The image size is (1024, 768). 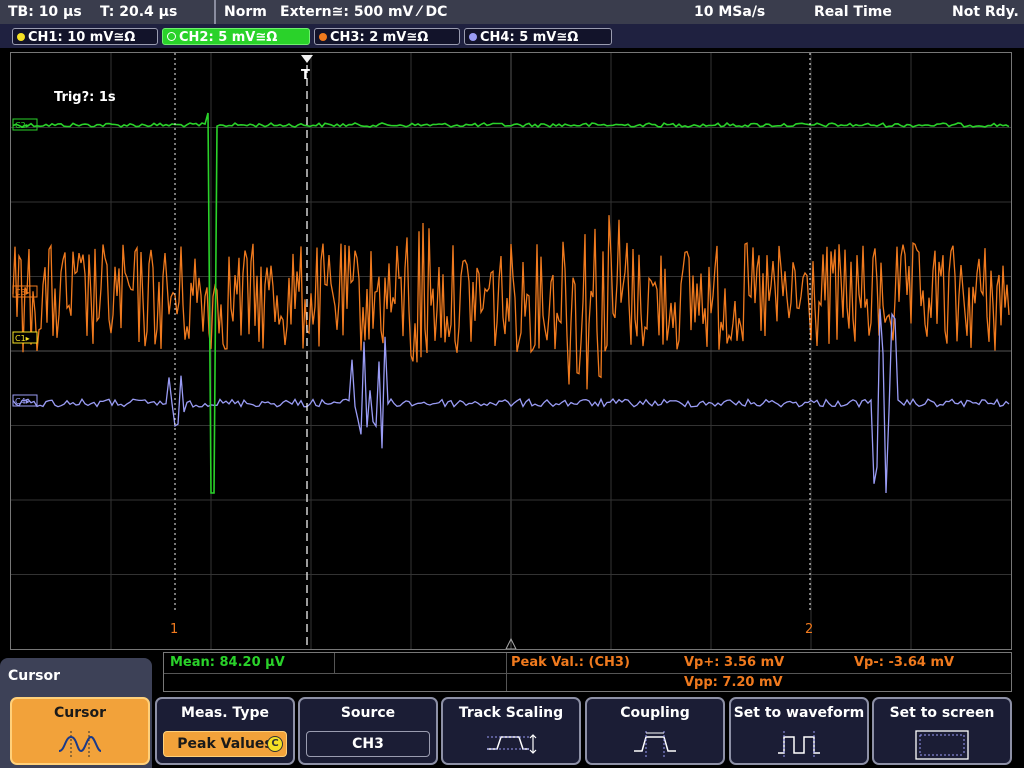 What do you see at coordinates (799, 713) in the screenshot?
I see `set-to-waveform-title: Set to waveform` at bounding box center [799, 713].